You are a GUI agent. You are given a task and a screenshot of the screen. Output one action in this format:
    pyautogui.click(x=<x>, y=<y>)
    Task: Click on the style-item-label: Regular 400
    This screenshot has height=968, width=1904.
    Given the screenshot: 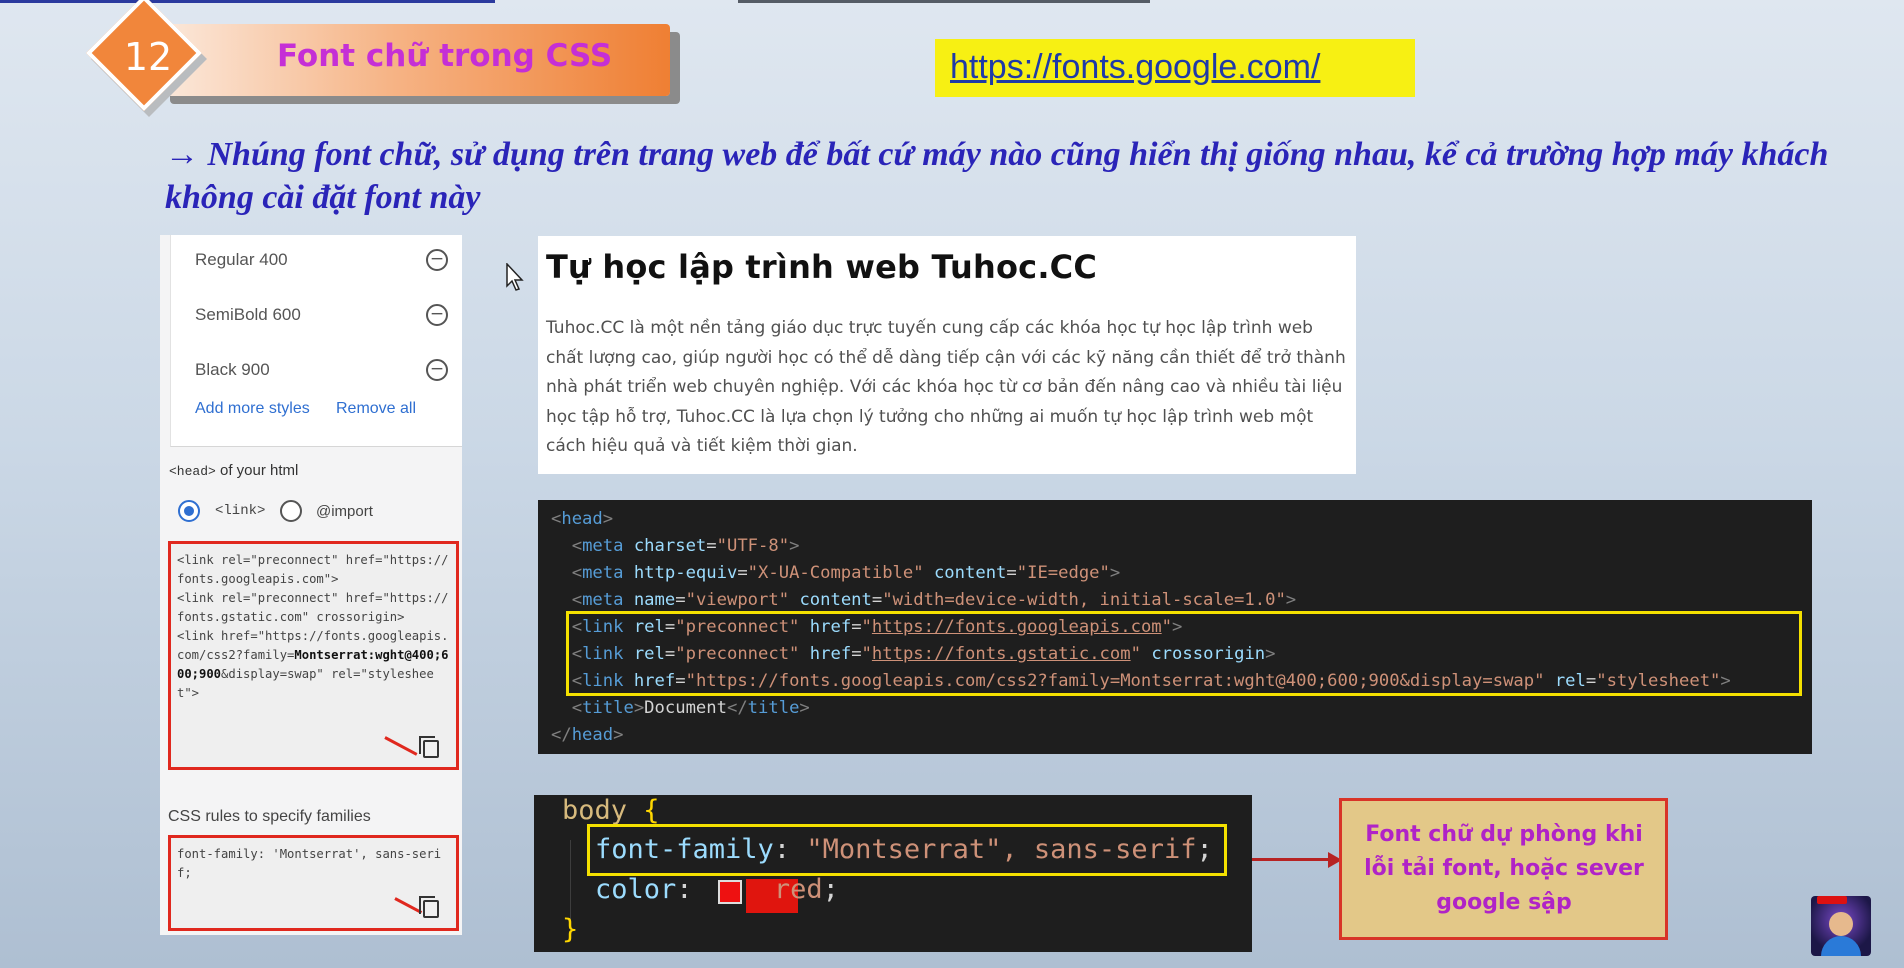 What is the action you would take?
    pyautogui.click(x=241, y=259)
    